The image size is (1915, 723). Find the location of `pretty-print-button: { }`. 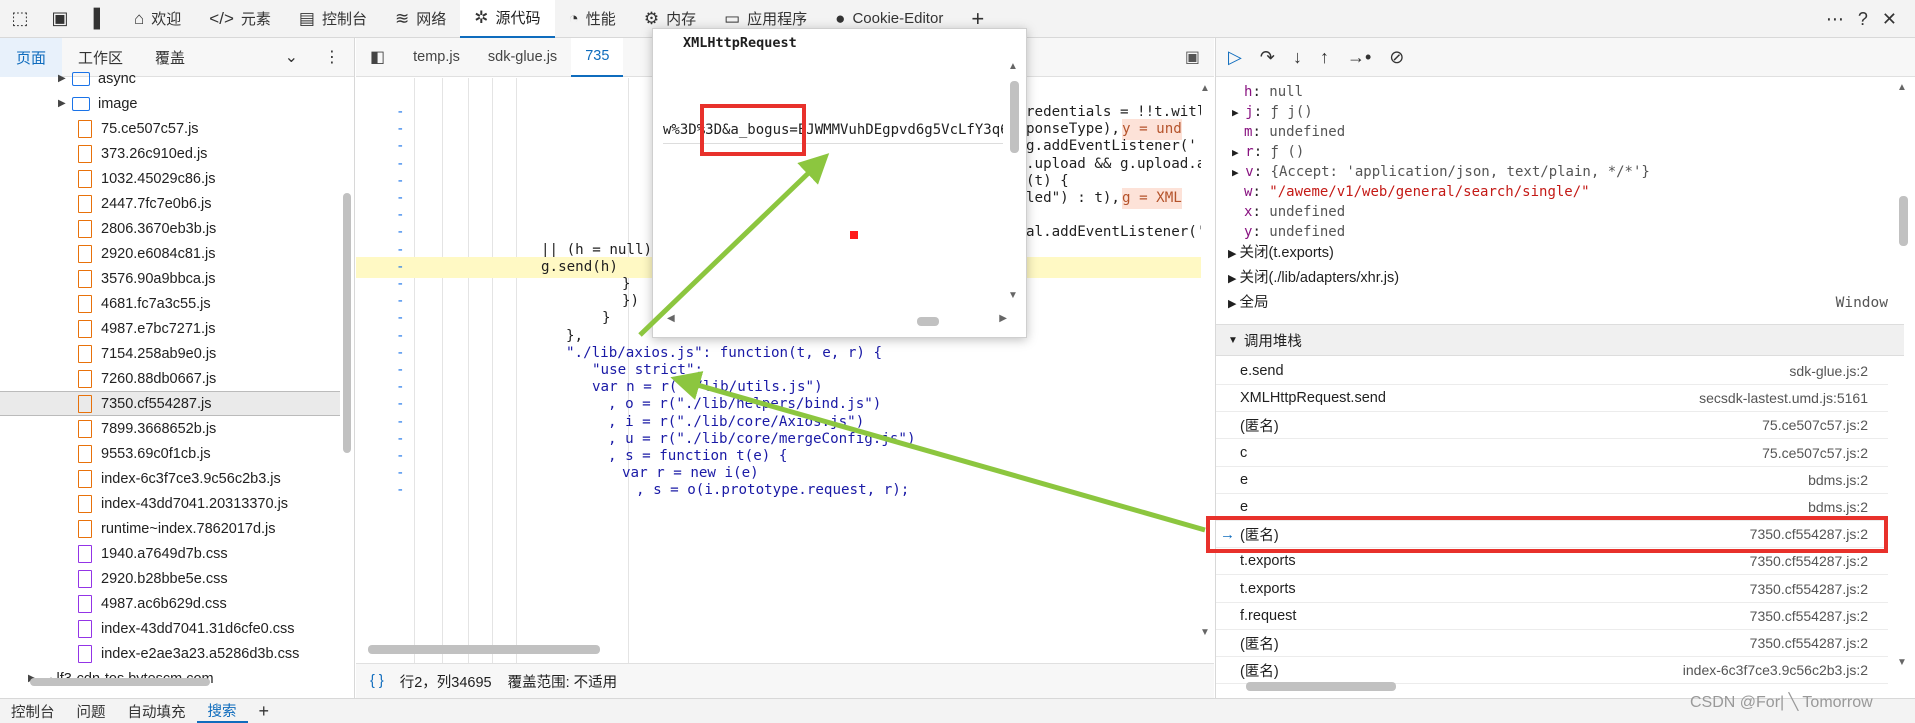

pretty-print-button: { } is located at coordinates (377, 681).